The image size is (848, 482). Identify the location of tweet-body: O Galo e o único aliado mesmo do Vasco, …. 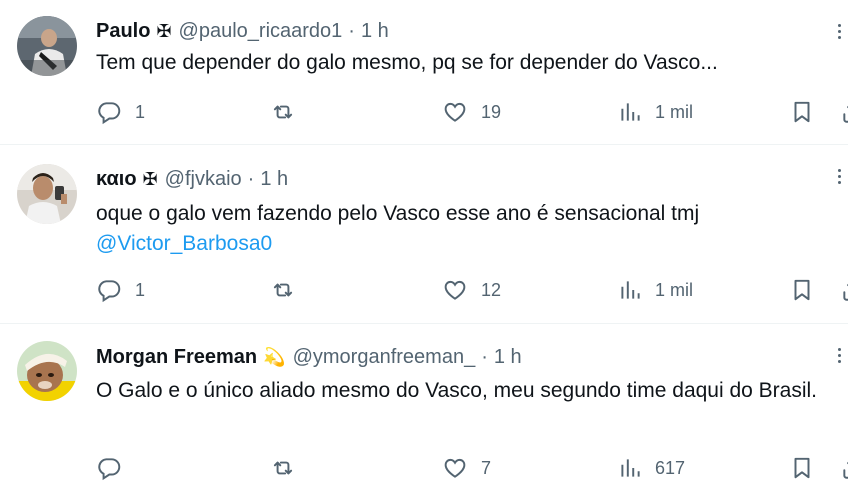
(457, 390).